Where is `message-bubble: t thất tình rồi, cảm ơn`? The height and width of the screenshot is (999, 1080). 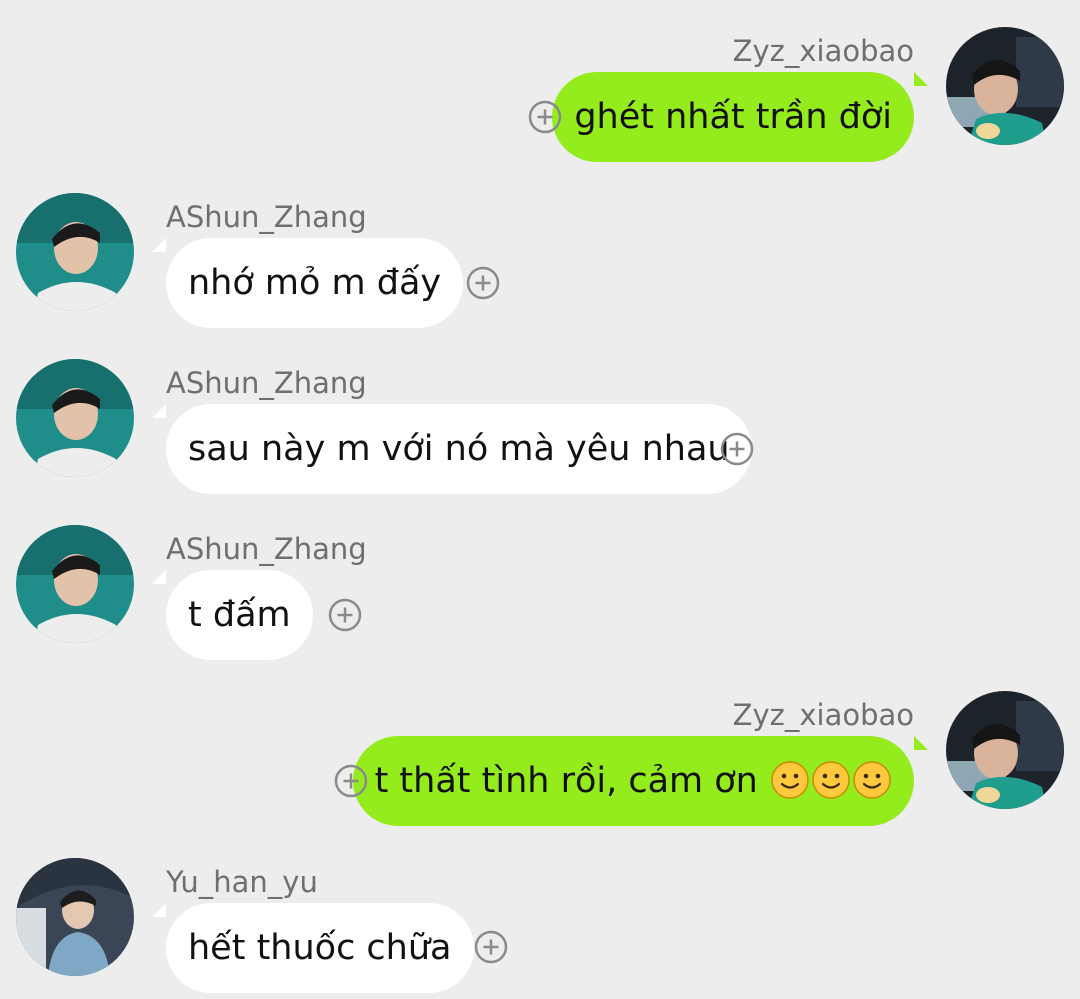
message-bubble: t thất tình rồi, cảm ơn is located at coordinates (633, 781).